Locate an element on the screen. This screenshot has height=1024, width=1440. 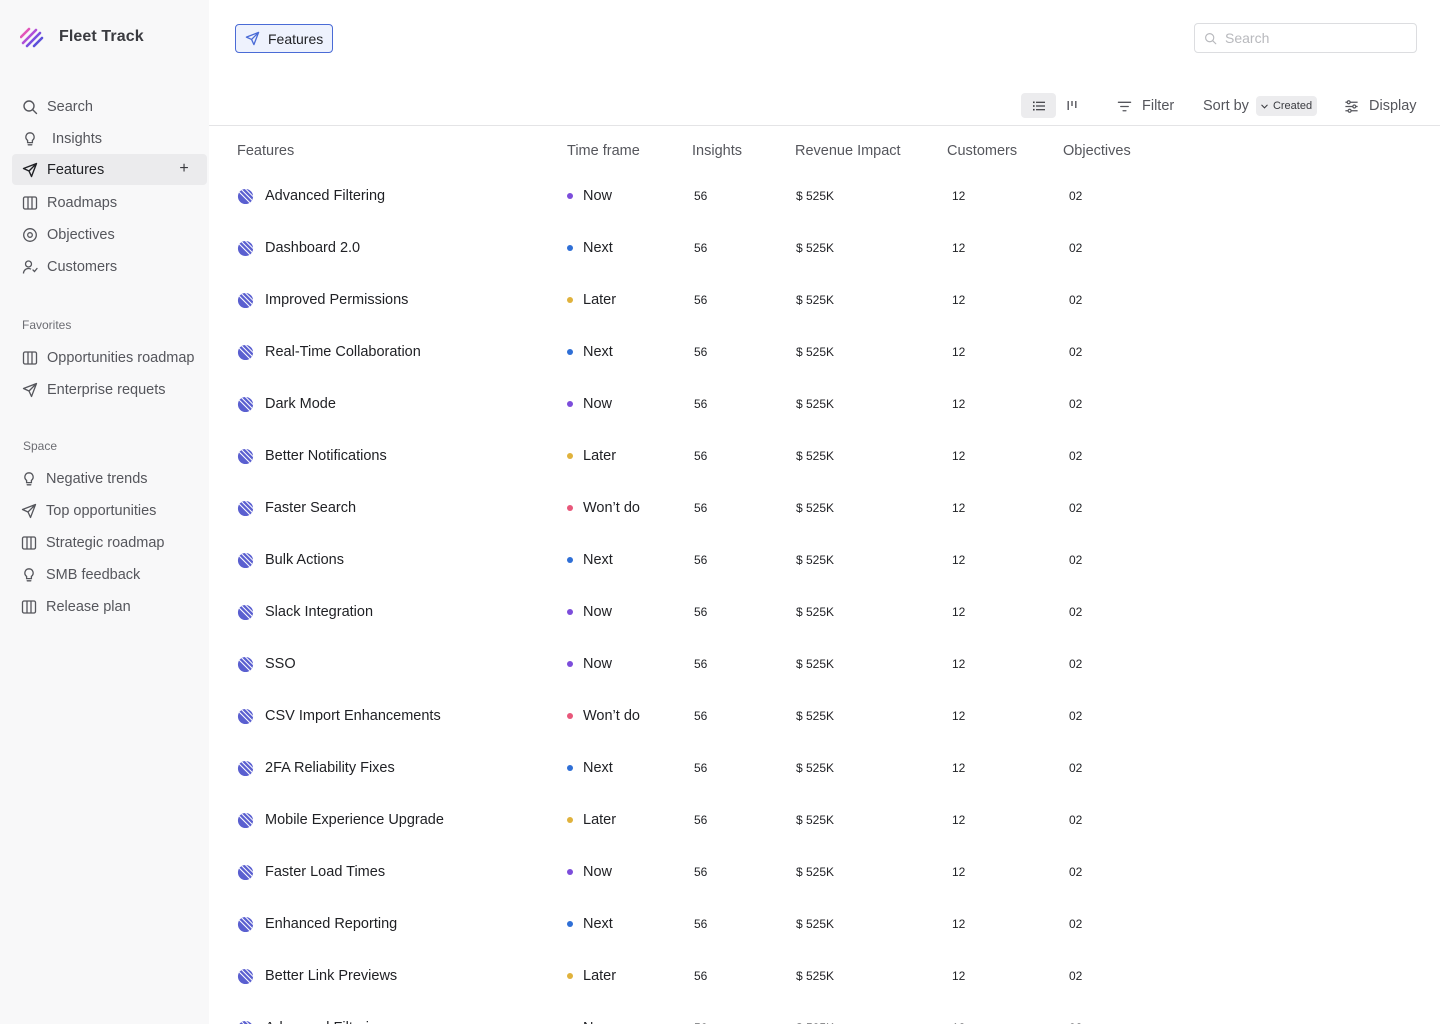
table-row: Enhanced Reporting Next 56 $ 525K 12 02 is located at coordinates (824, 924).